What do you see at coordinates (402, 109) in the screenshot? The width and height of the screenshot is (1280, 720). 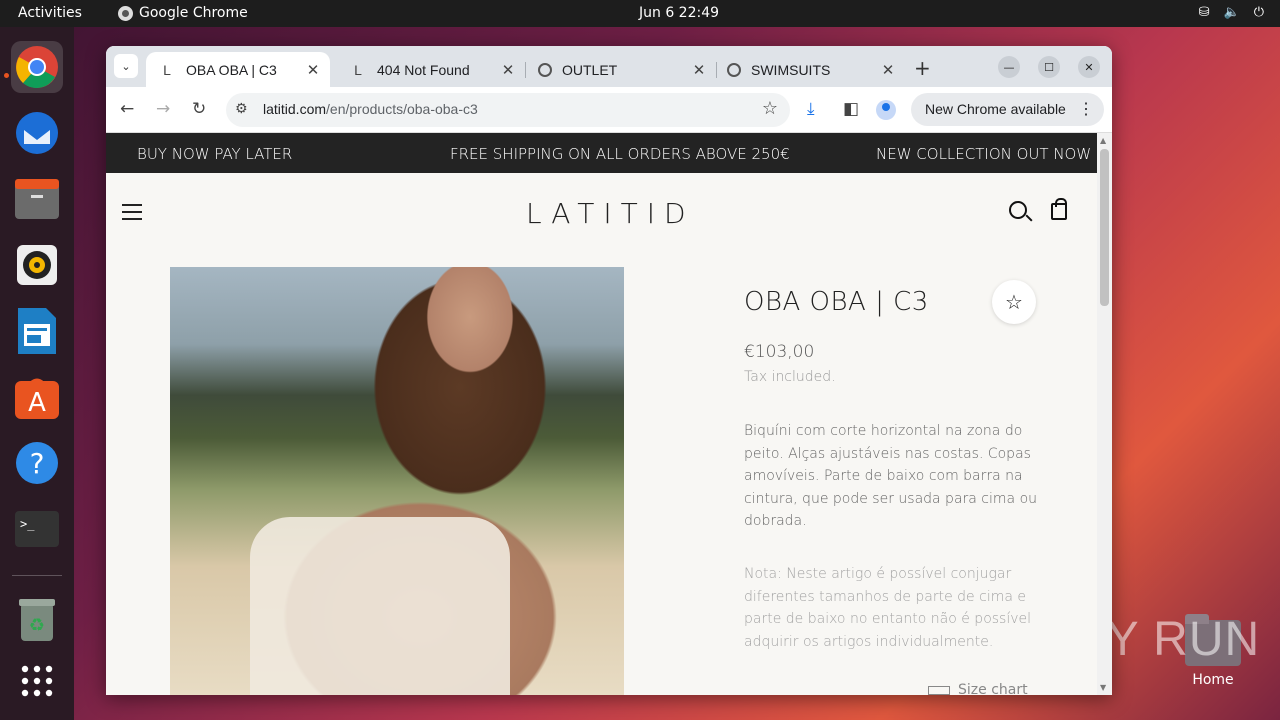 I see `url-path: /en/products/oba-oba-c3` at bounding box center [402, 109].